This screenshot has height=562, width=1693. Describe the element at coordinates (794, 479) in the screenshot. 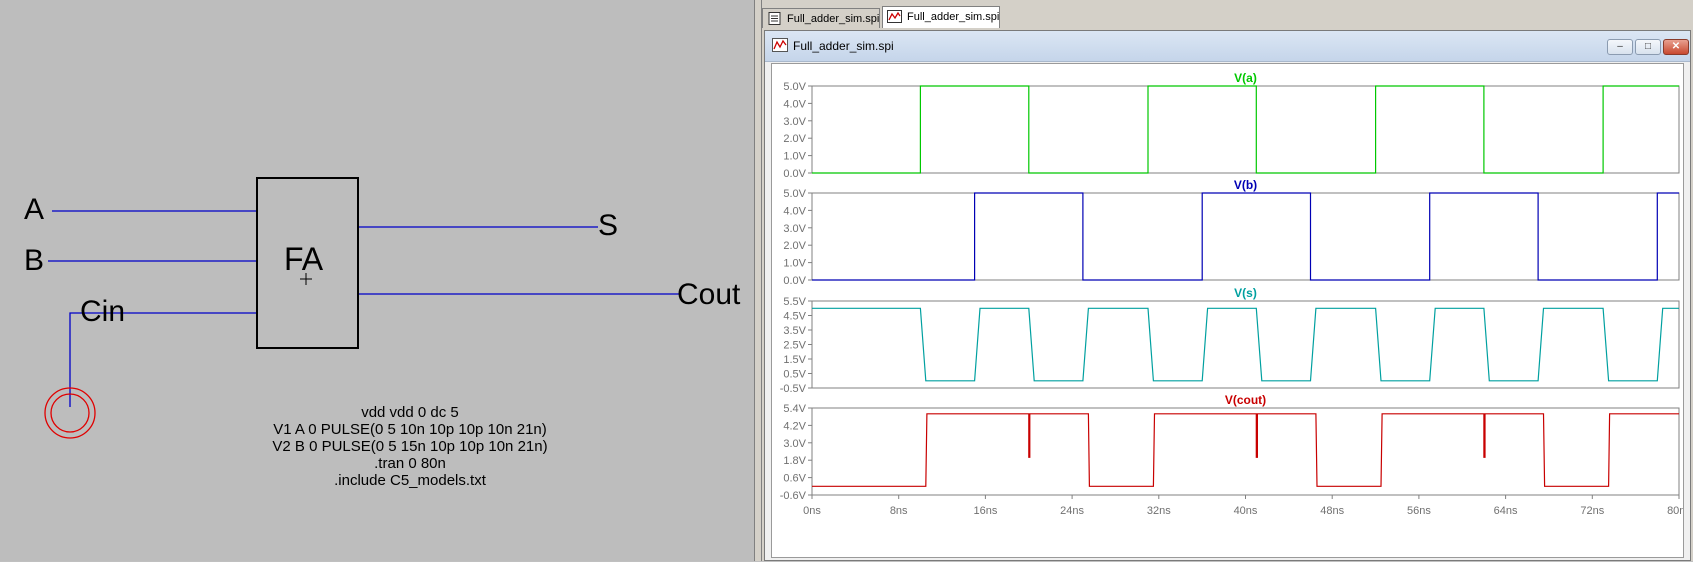

I see `y-tick-label: 0.6V` at that location.